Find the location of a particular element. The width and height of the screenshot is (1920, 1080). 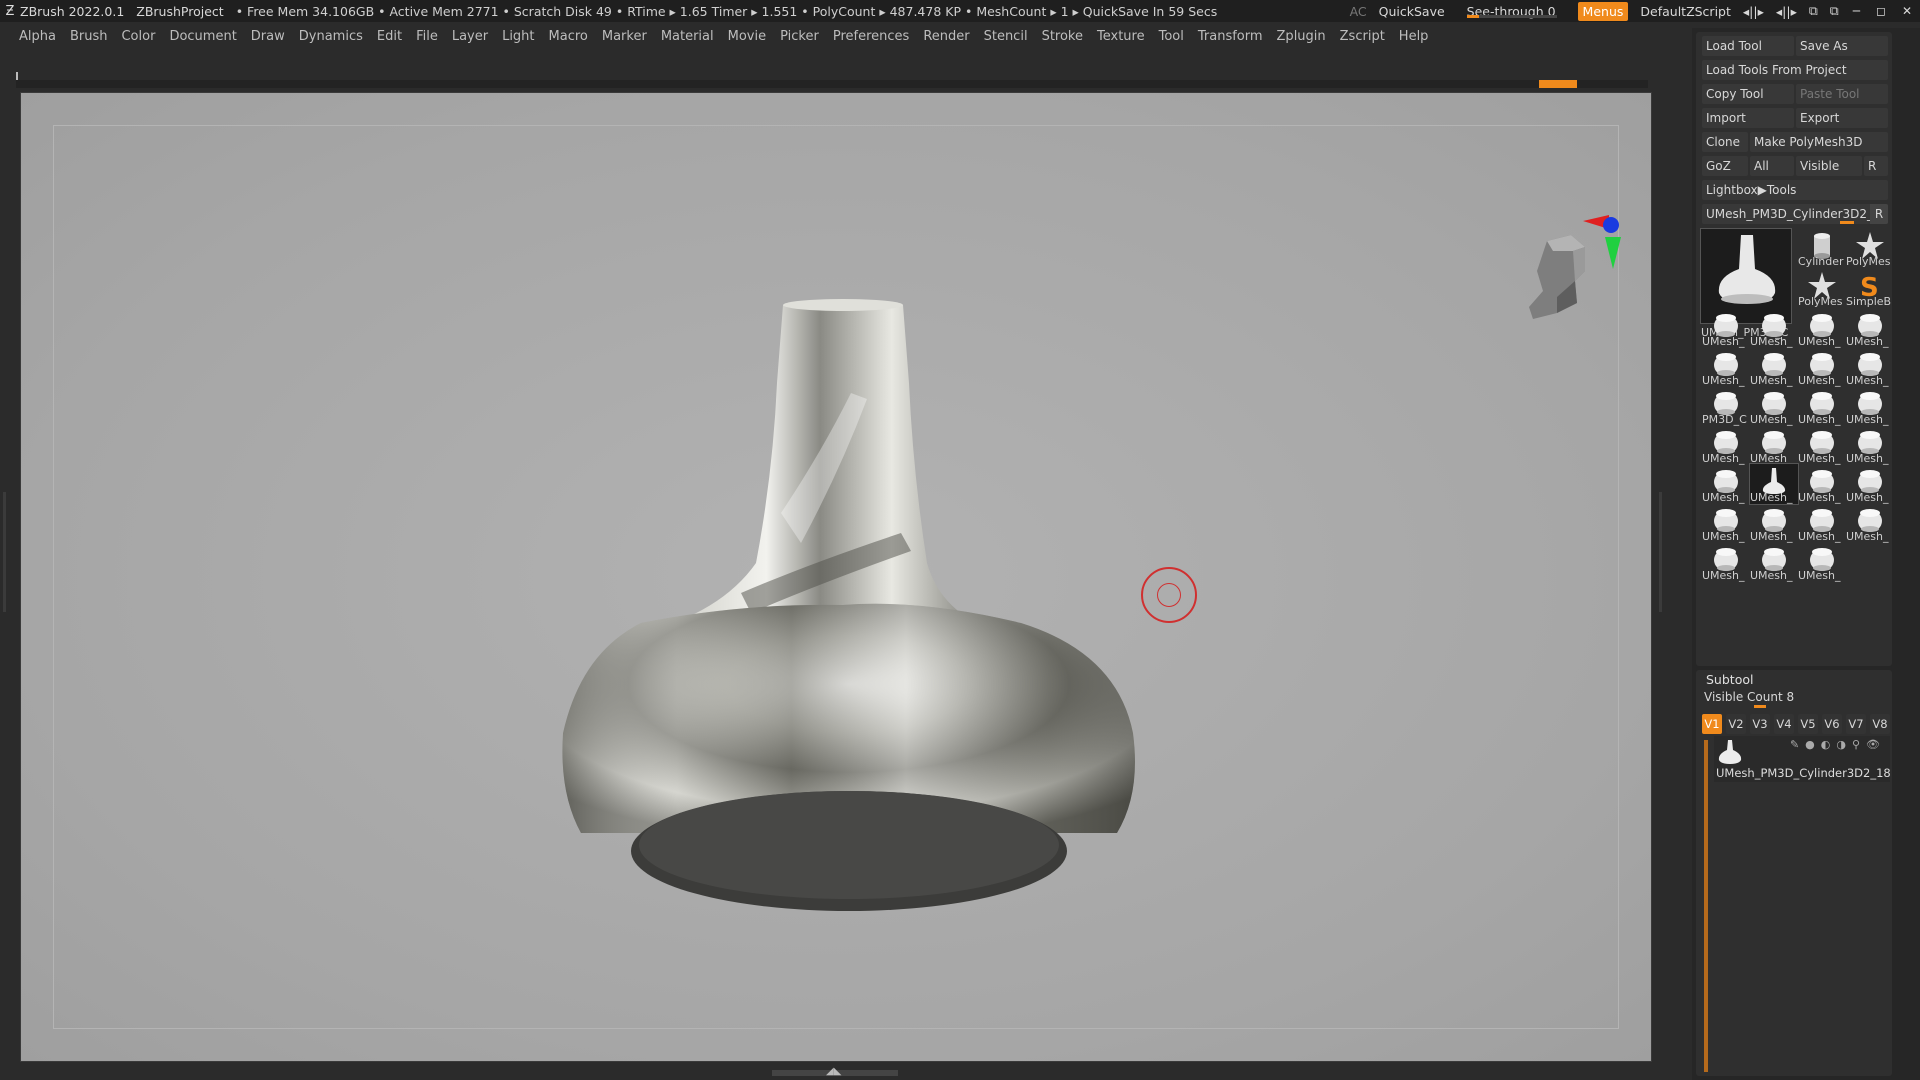

subtool-title: Subtool is located at coordinates (1729, 679).